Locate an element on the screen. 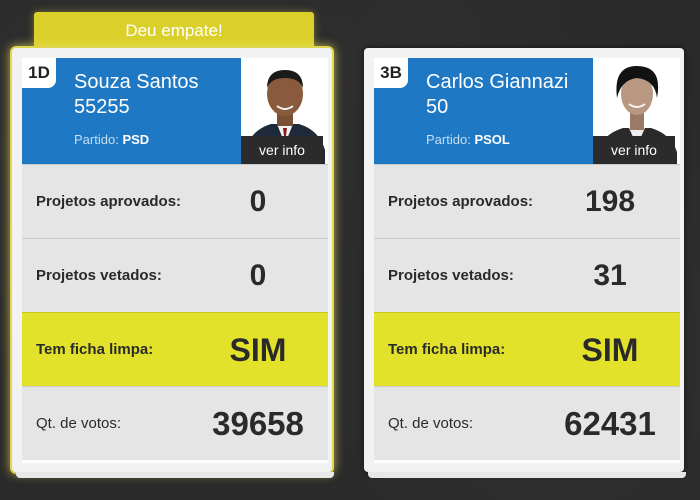 This screenshot has width=700, height=500. candidate-number: 50 is located at coordinates (437, 107).